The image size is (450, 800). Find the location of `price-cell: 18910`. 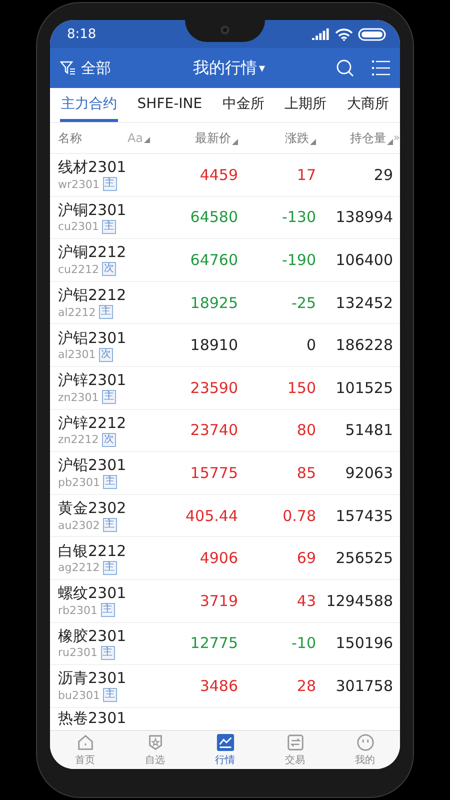

price-cell: 18910 is located at coordinates (214, 345).